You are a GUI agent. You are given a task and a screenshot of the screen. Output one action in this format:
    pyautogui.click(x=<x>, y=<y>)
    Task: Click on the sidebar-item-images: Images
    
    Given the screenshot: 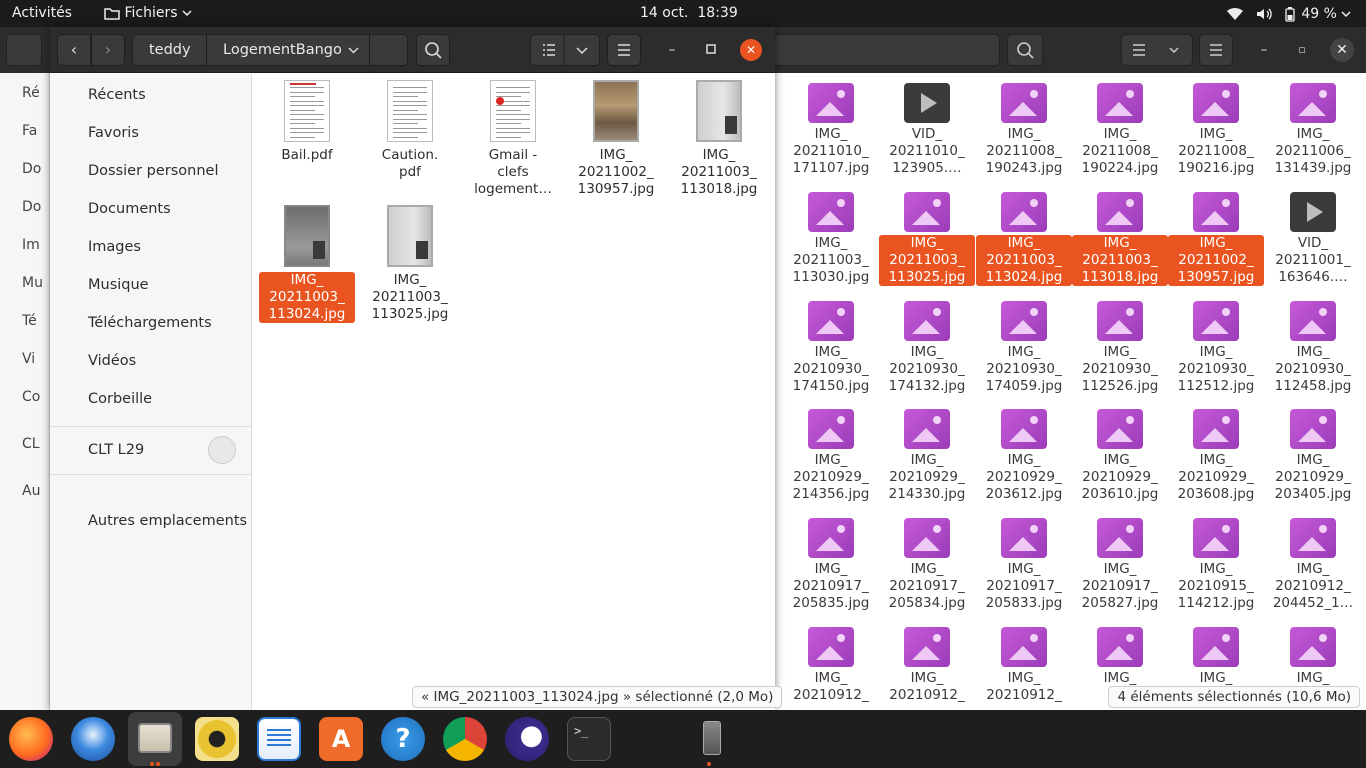 What is the action you would take?
    pyautogui.click(x=150, y=247)
    